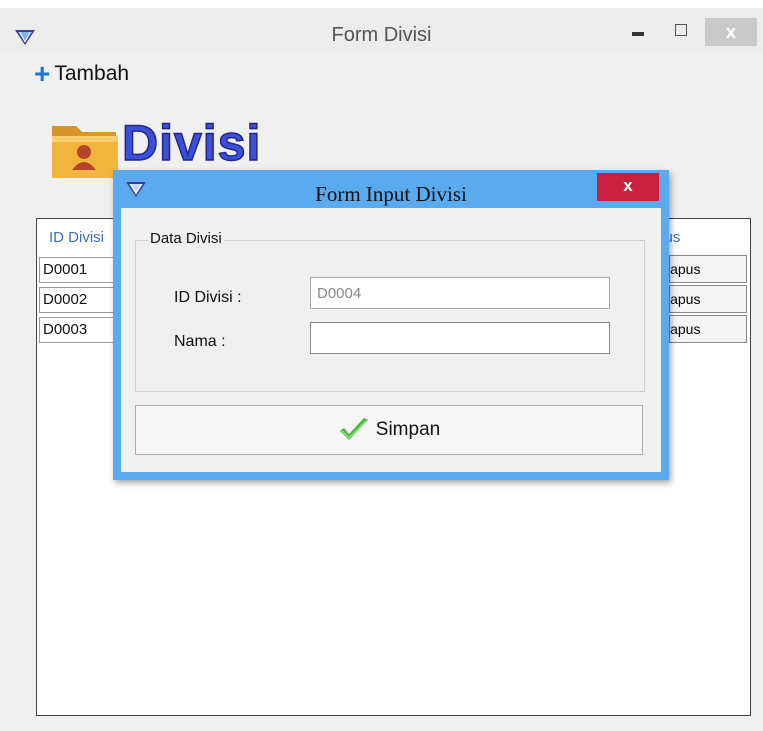  What do you see at coordinates (628, 187) in the screenshot?
I see `dialog-close-button: x` at bounding box center [628, 187].